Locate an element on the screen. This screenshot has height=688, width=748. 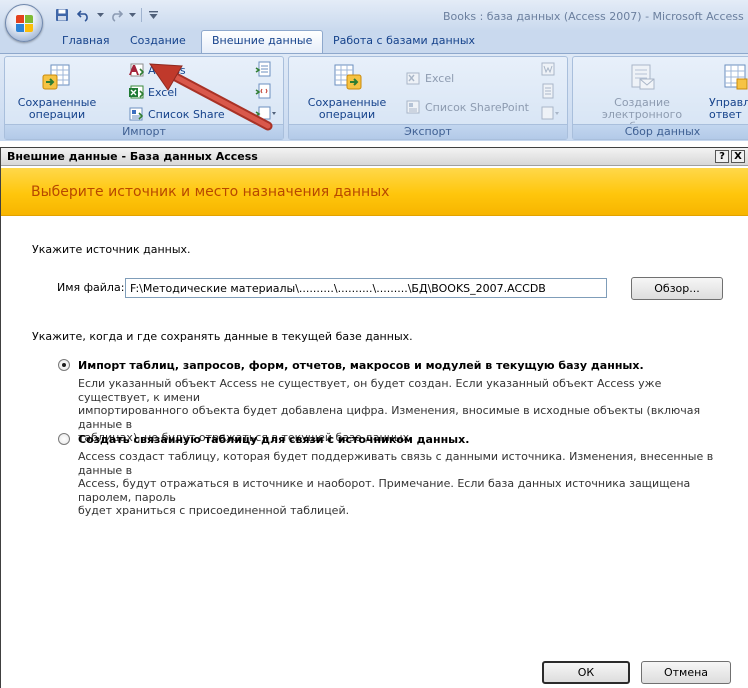
file-name-input is located at coordinates (366, 288).